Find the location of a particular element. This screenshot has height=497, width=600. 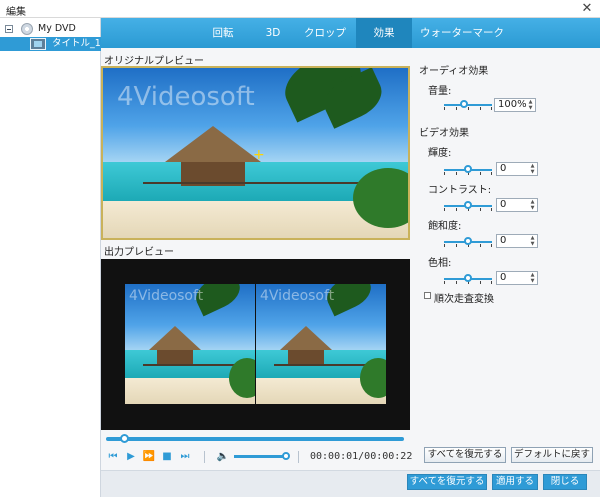

timecode: 00:00:01/00:00:22 is located at coordinates (361, 456).